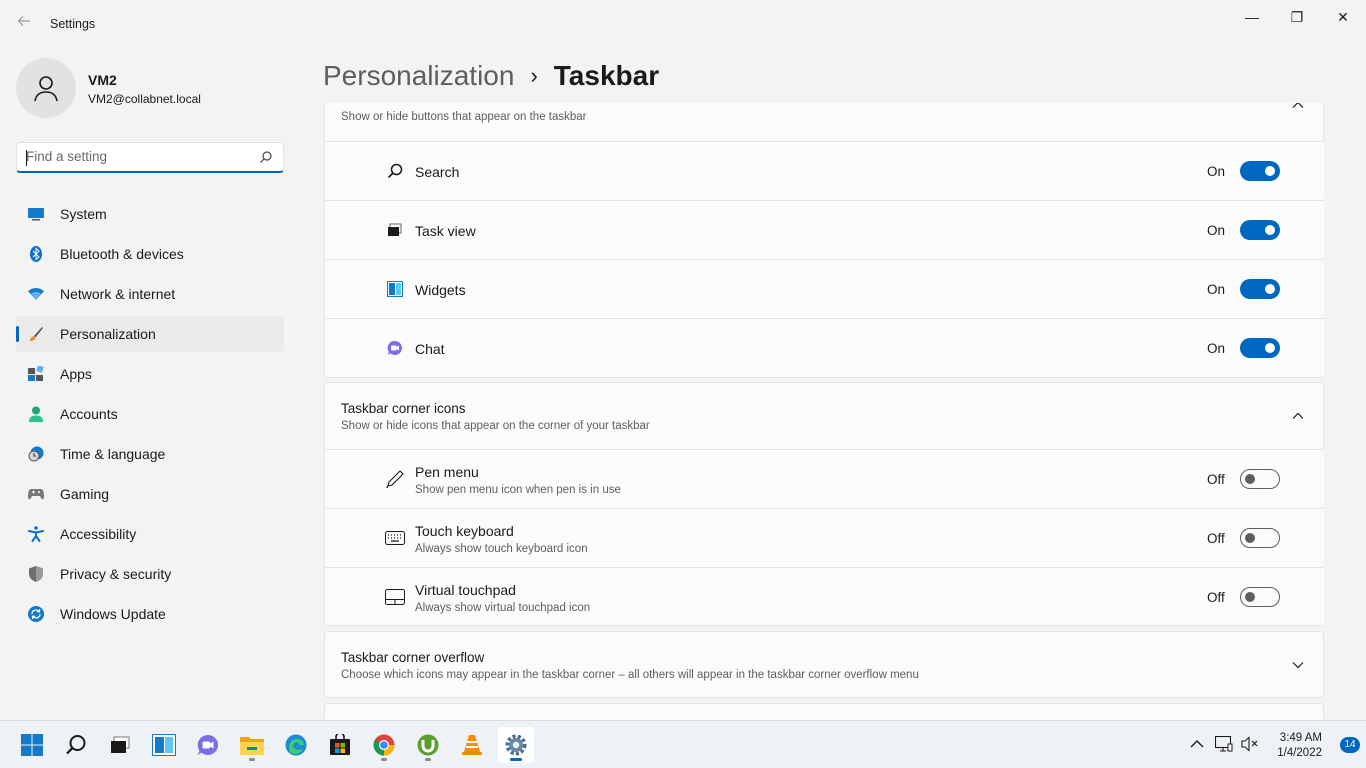 This screenshot has width=1366, height=768. Describe the element at coordinates (516, 759) in the screenshot. I see `active-indicator` at that location.